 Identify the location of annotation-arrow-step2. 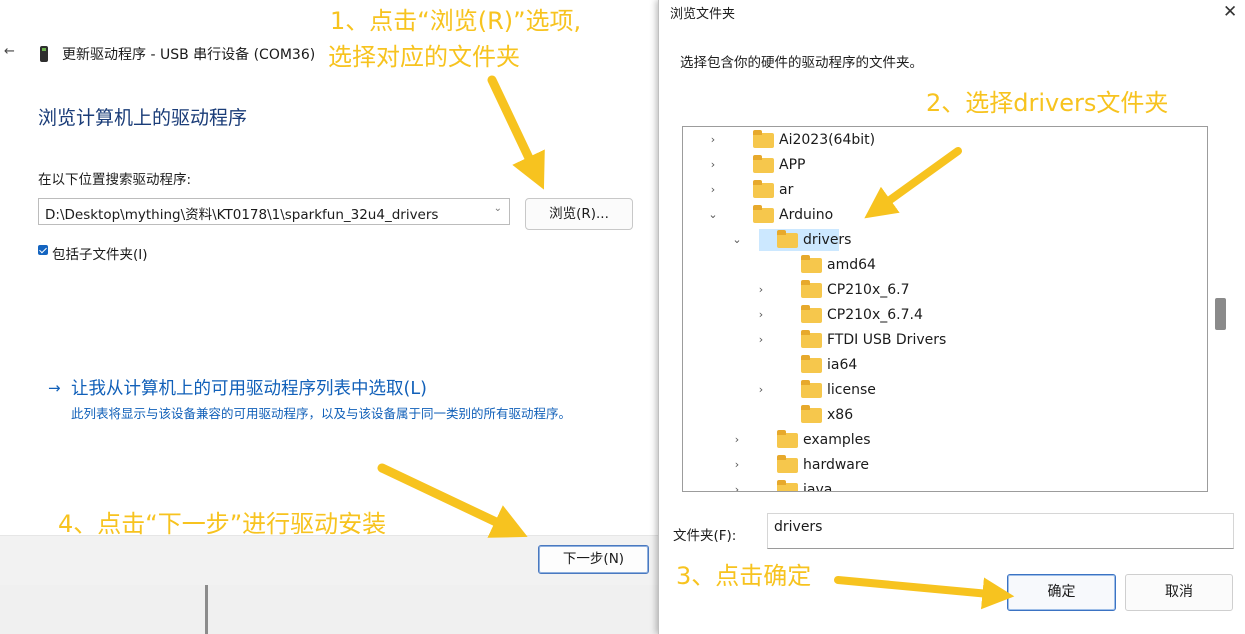
(913, 183).